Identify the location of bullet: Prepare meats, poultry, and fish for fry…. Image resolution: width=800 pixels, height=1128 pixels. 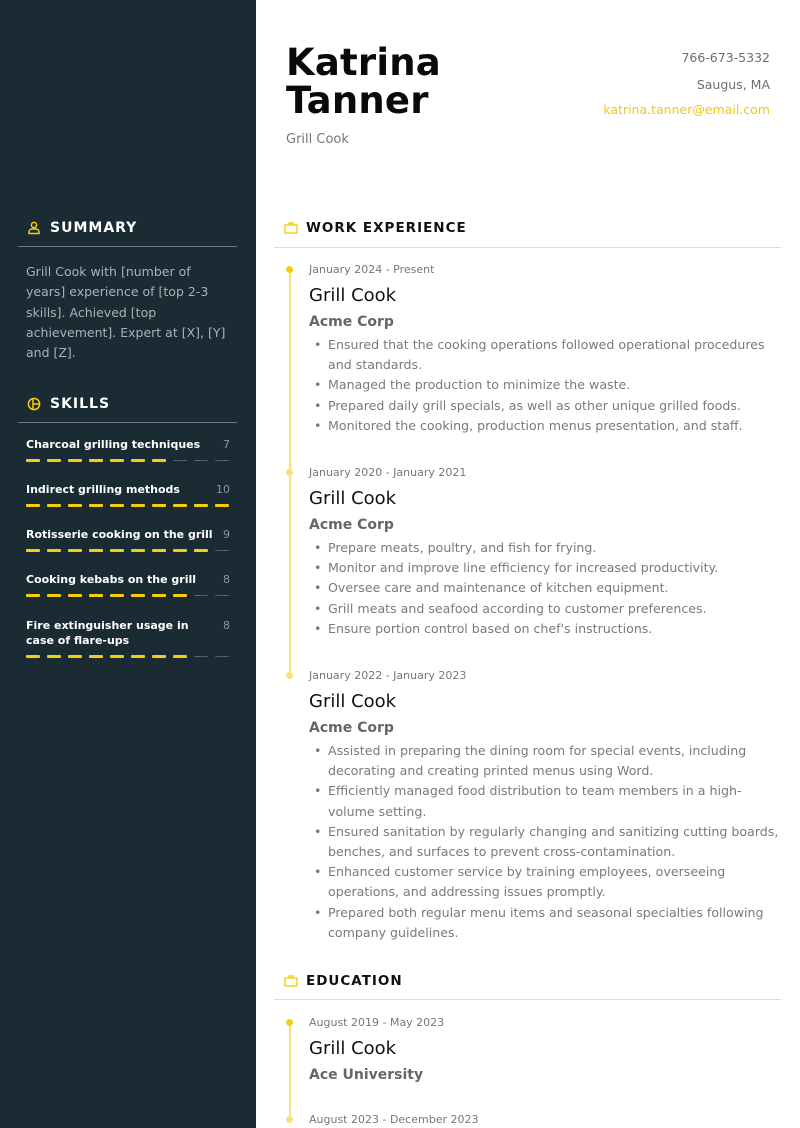
(544, 548).